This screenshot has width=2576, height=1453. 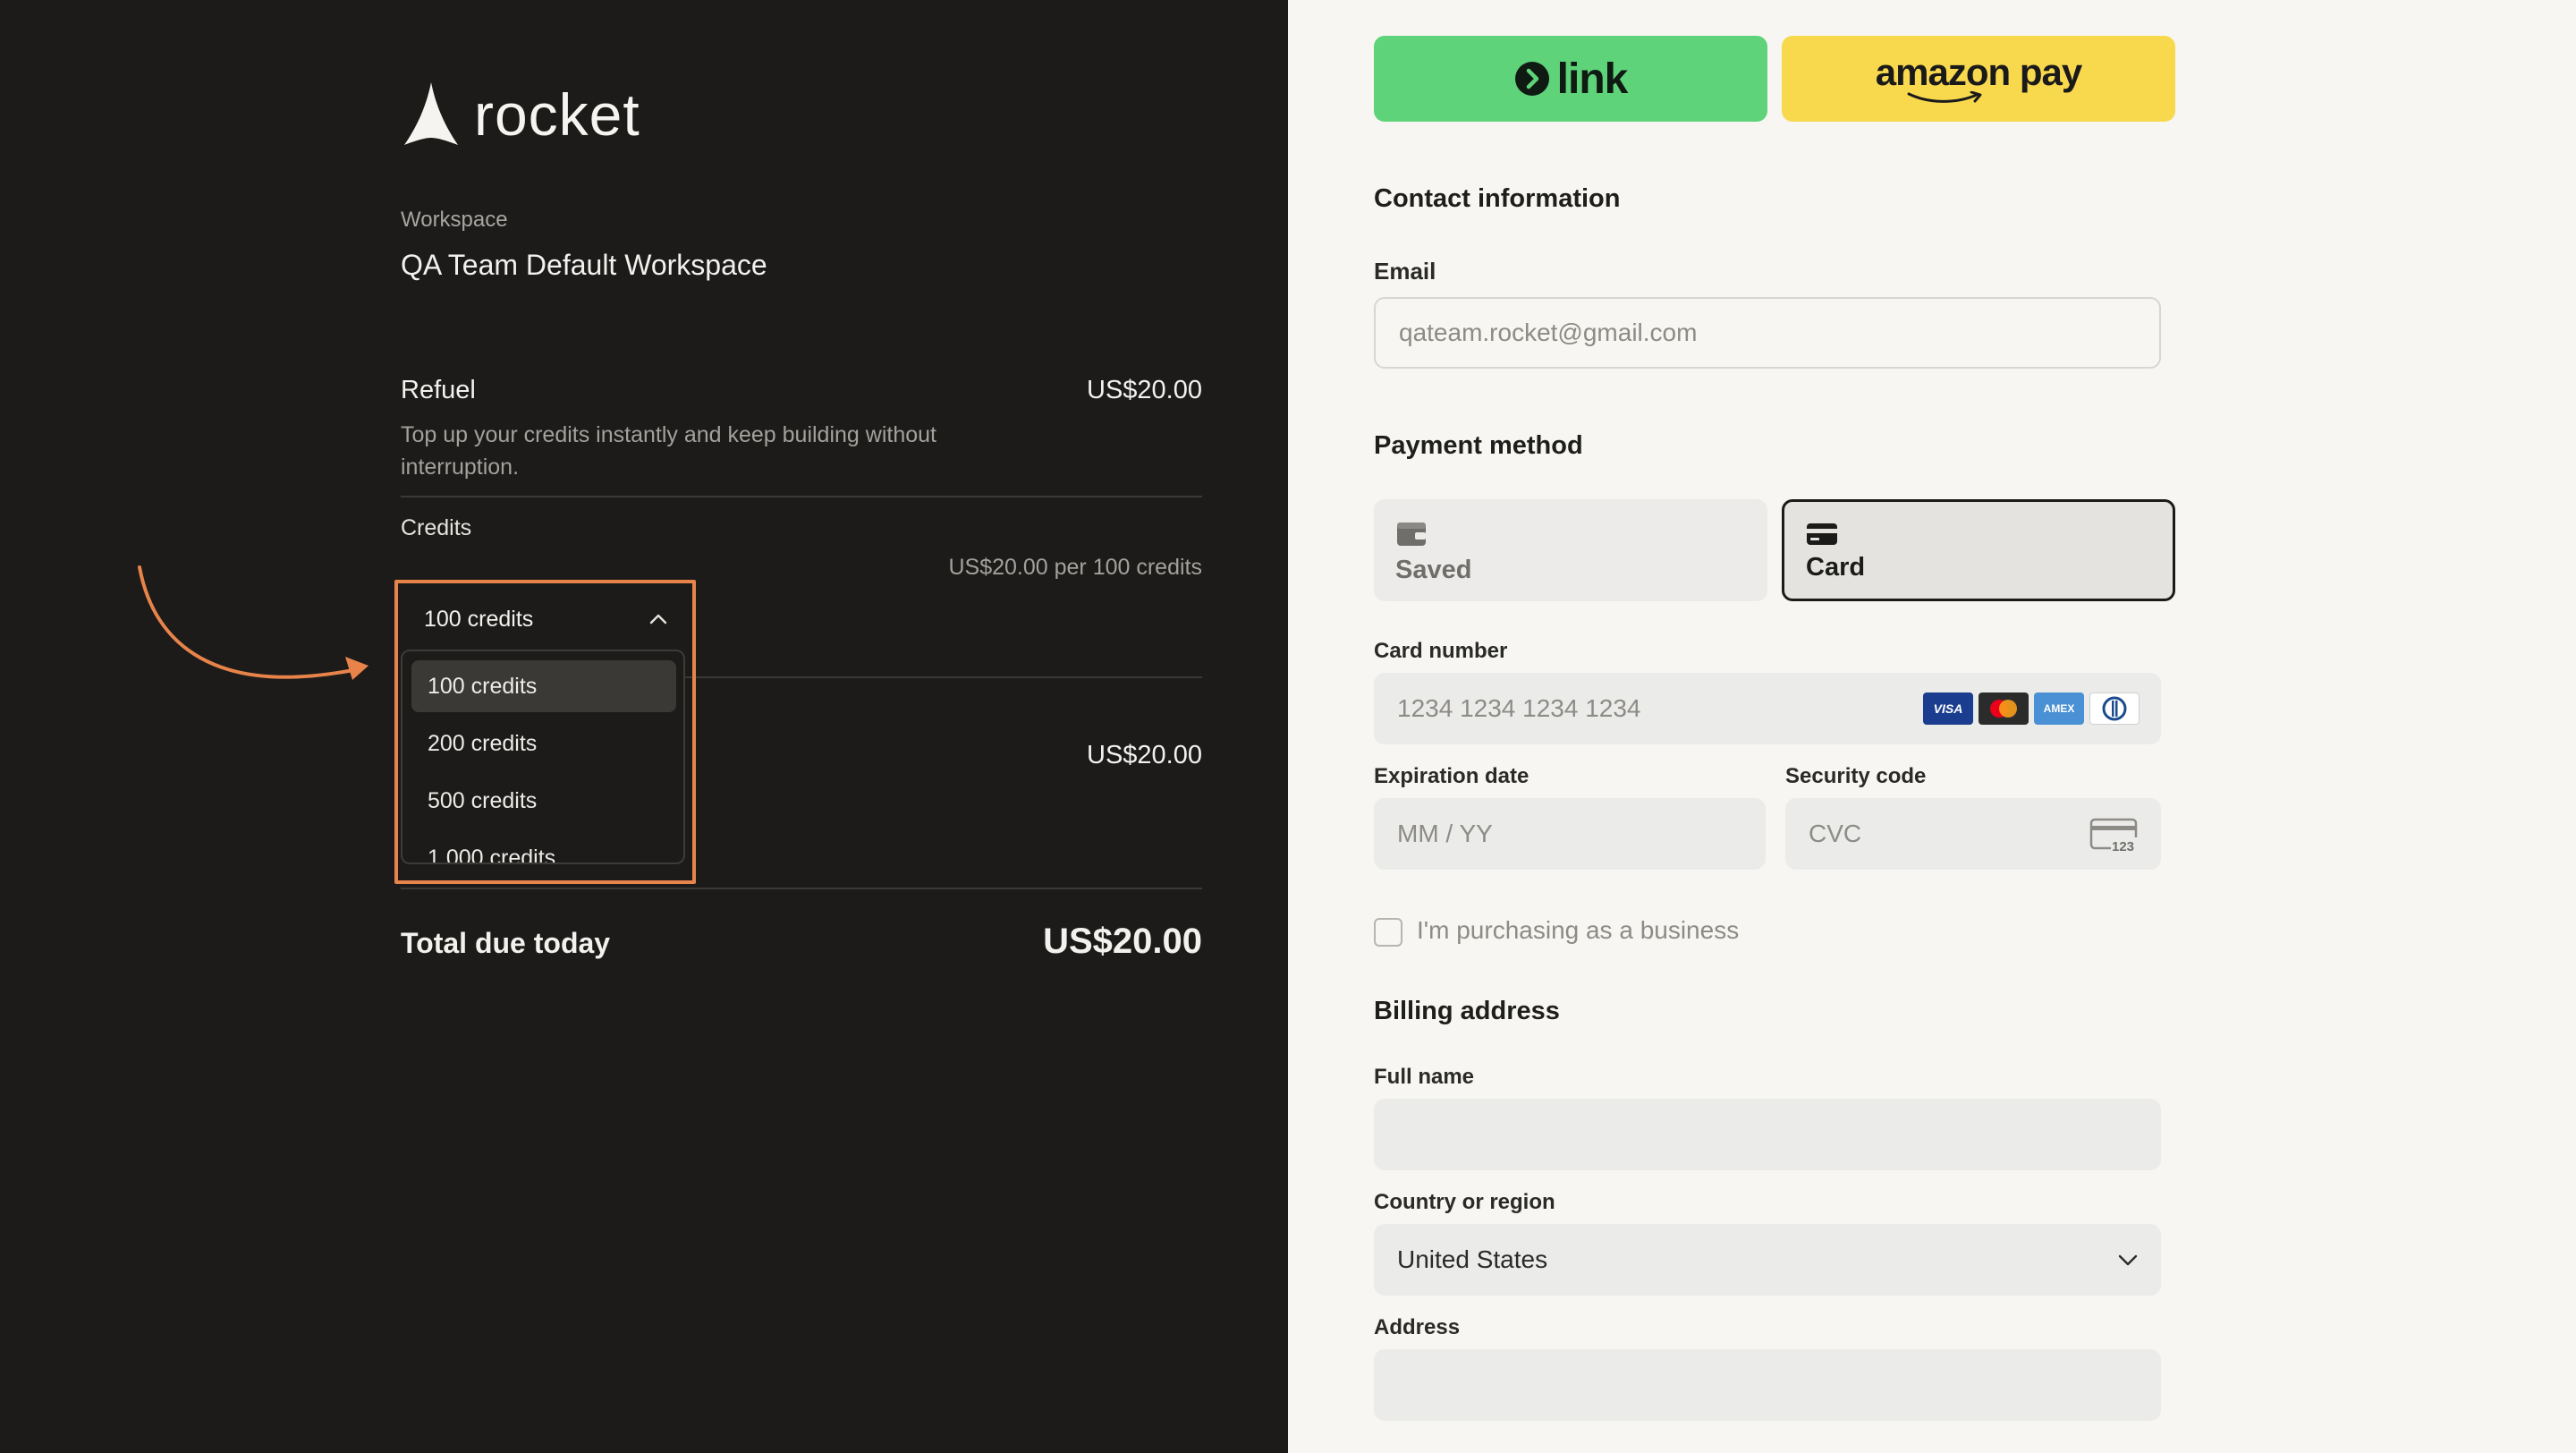 I want to click on wallet-icon, so click(x=1411, y=534).